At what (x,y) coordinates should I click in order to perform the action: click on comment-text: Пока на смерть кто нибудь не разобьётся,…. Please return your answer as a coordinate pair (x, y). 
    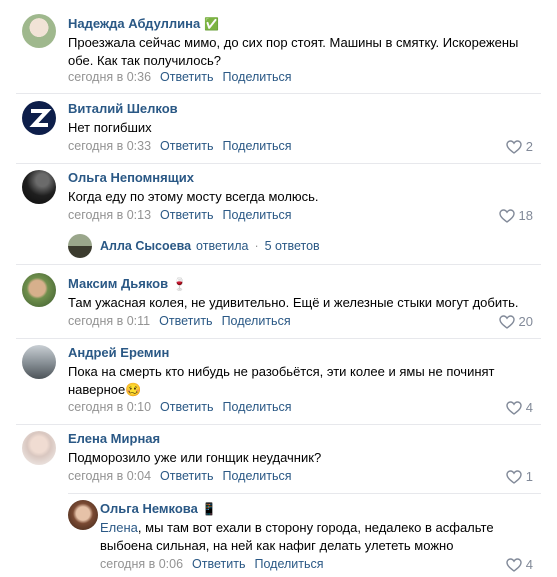
    Looking at the image, I should click on (281, 380).